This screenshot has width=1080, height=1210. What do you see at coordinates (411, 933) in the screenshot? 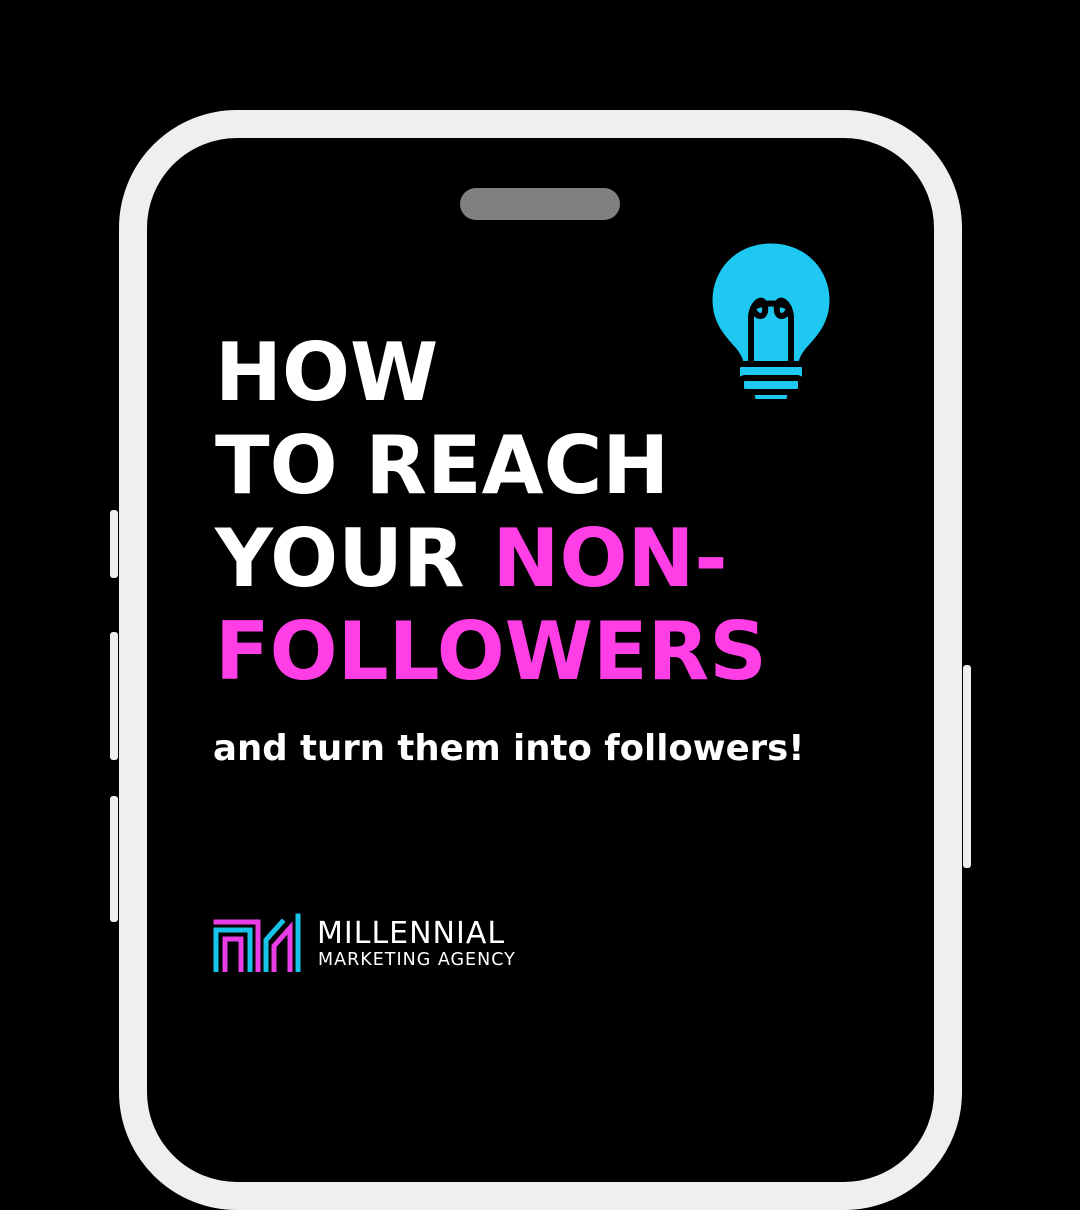
I see `brand-name: MILLENNIAL` at bounding box center [411, 933].